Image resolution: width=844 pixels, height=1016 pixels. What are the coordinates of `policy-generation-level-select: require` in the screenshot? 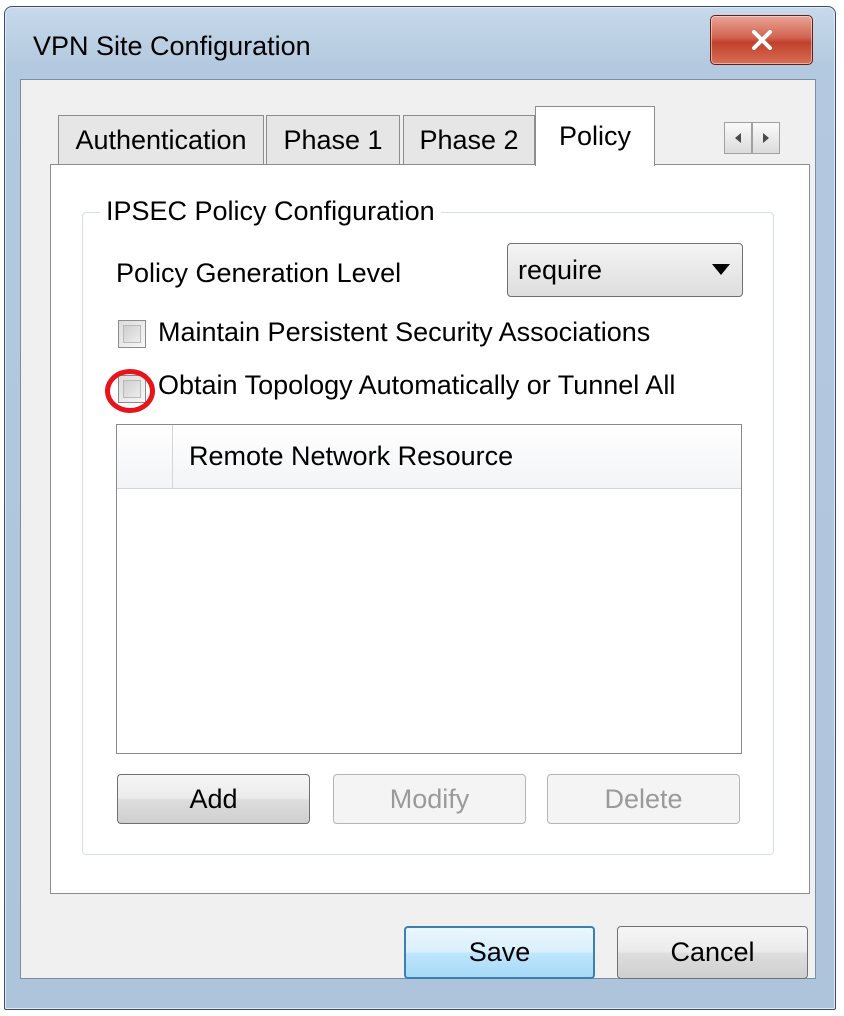 It's located at (625, 270).